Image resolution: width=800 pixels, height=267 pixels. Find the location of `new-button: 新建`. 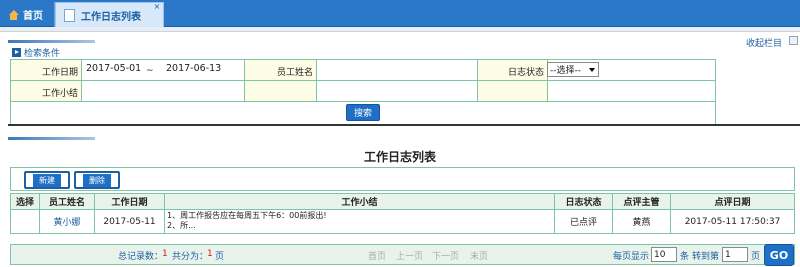

new-button: 新建 is located at coordinates (47, 180).